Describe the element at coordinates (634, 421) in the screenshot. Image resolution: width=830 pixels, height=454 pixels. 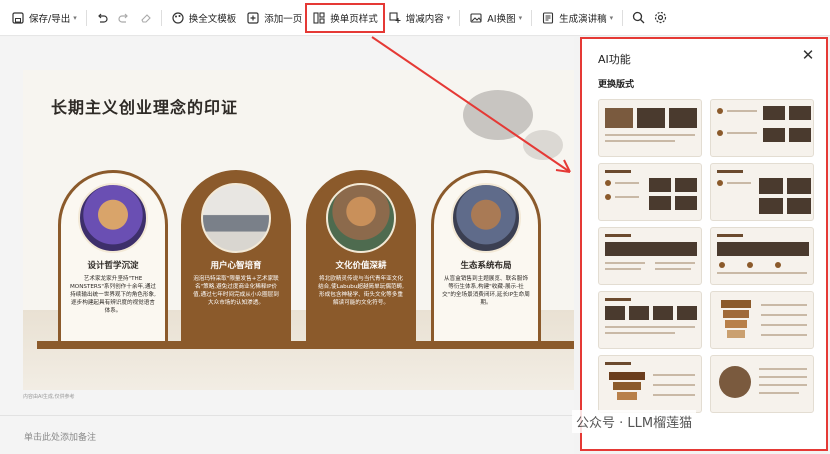
I see `watermark: 公众号 · LLM榴莲猫` at that location.